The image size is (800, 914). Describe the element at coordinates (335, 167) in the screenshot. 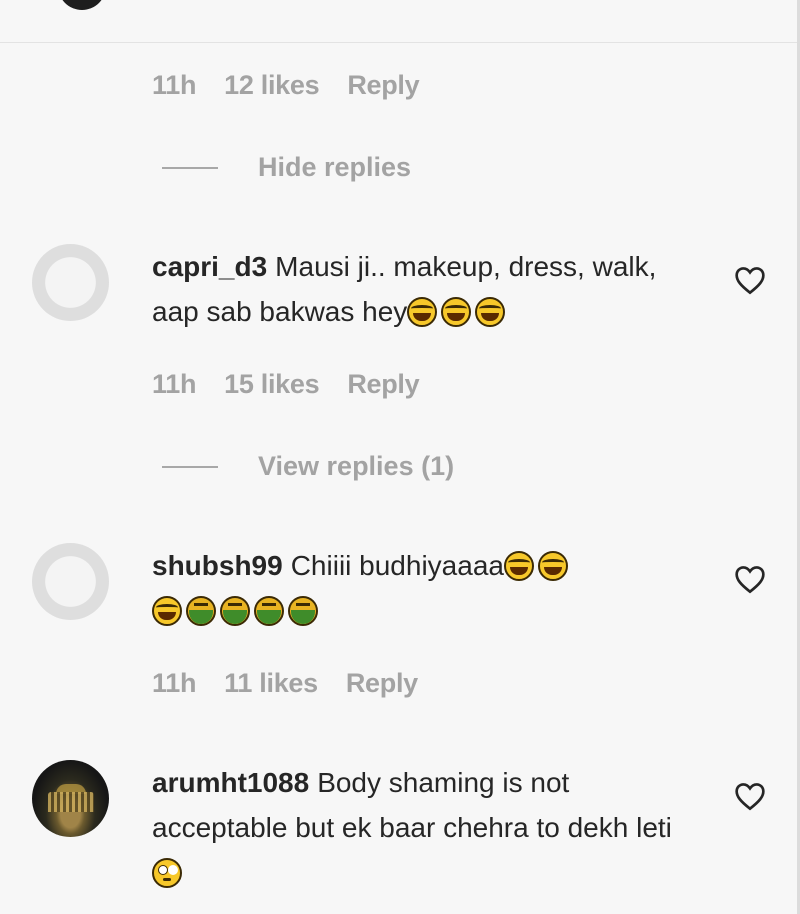

I see `hide-replies-label: Hide replies` at that location.